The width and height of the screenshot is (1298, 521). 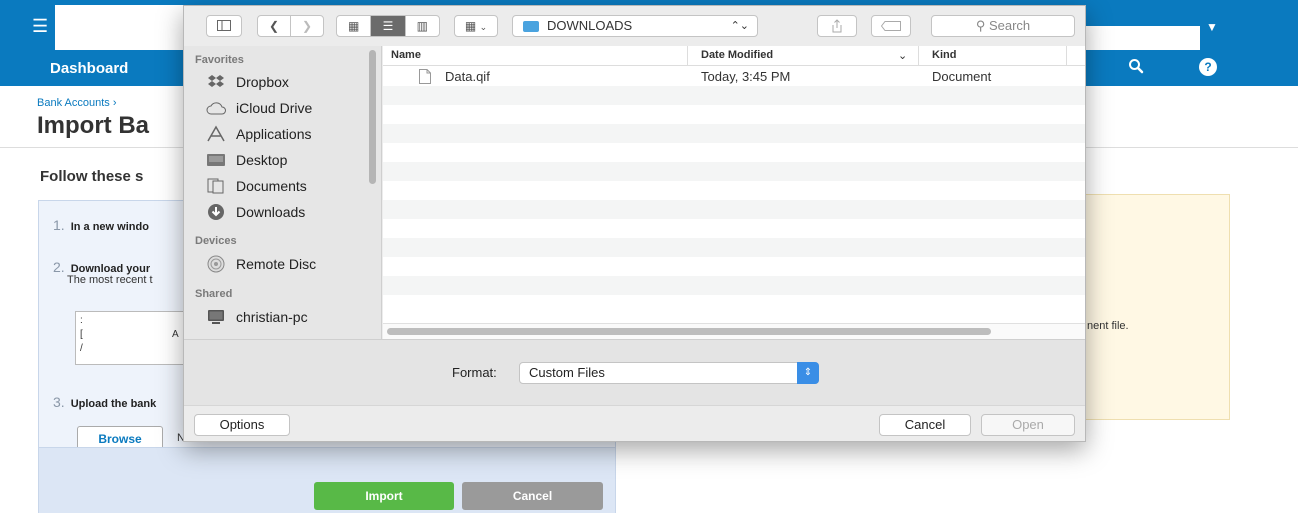 What do you see at coordinates (388, 26) in the screenshot?
I see `list-view-icon: ☰` at bounding box center [388, 26].